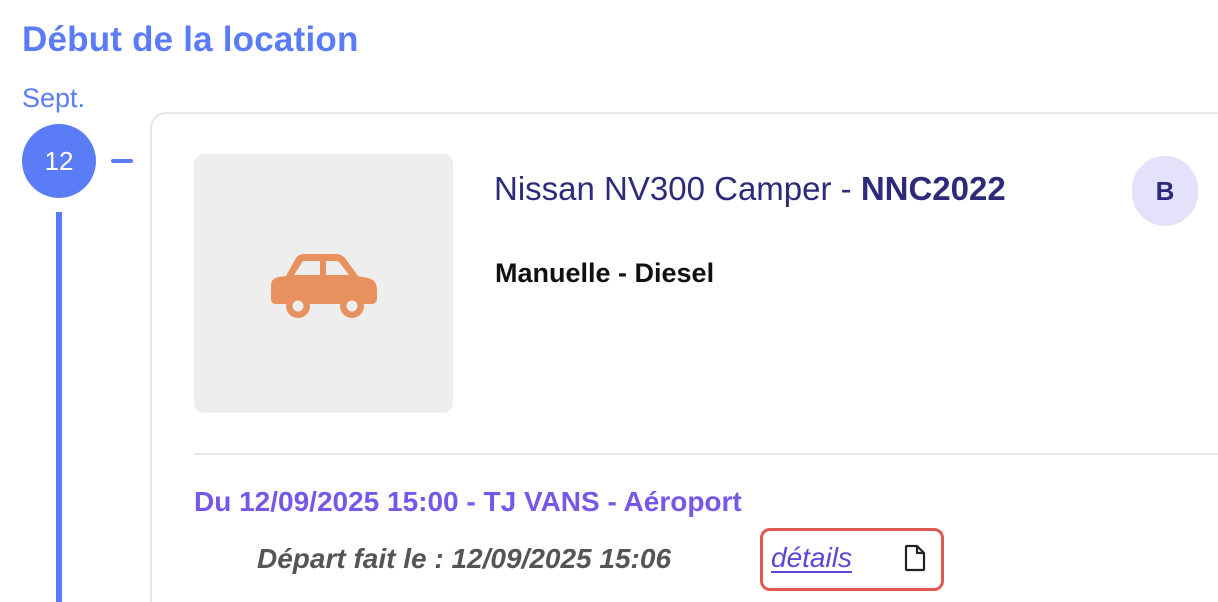 Image resolution: width=1218 pixels, height=602 pixels. What do you see at coordinates (190, 39) in the screenshot?
I see `section-title: Début de la location` at bounding box center [190, 39].